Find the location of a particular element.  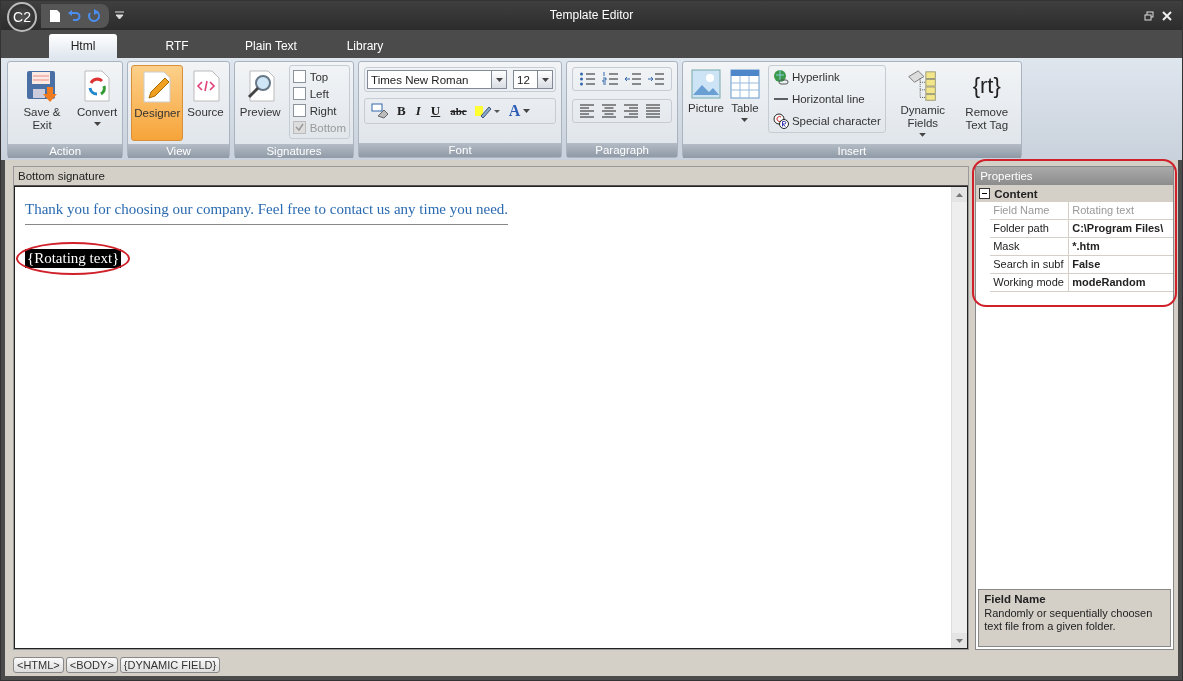

dynamic-field-tag: {Rotating text} is located at coordinates (73, 258).